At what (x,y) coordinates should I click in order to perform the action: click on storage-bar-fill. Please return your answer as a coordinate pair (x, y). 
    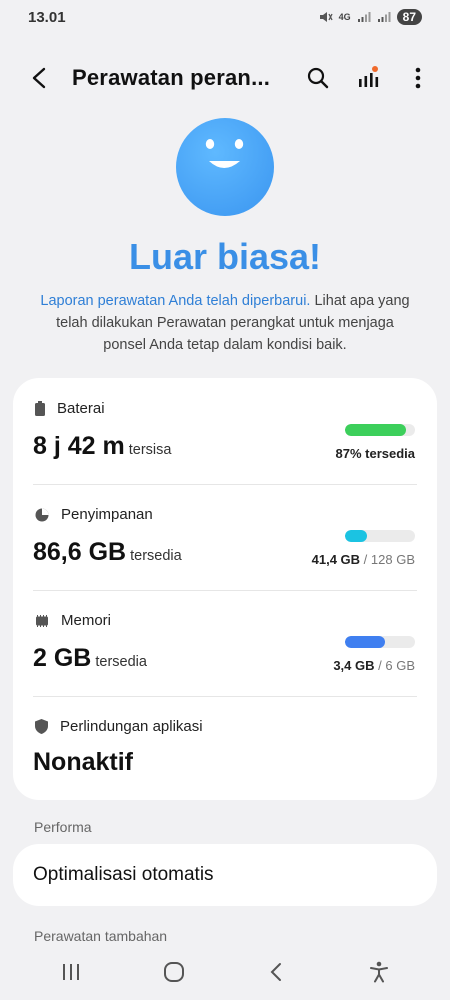
    Looking at the image, I should click on (356, 536).